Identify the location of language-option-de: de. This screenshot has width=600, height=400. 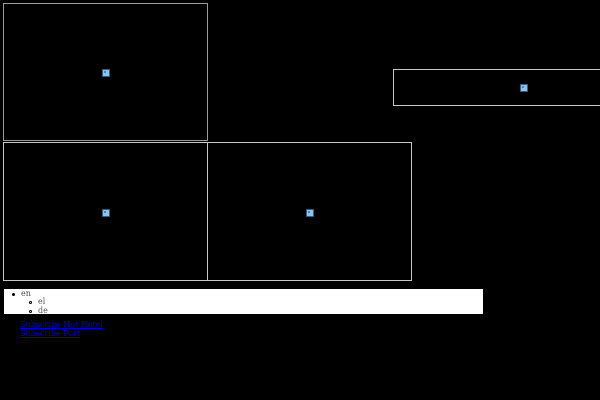
(38, 310).